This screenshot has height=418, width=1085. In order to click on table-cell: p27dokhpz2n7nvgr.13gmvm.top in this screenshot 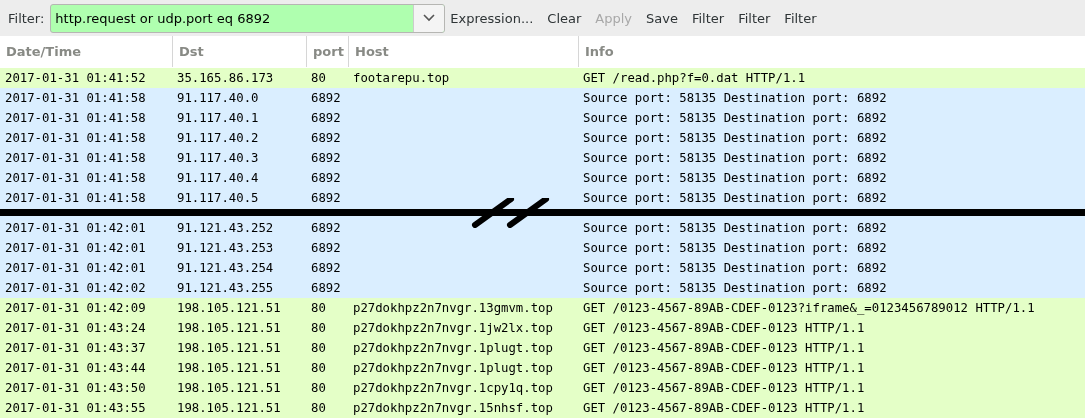, I will do `click(453, 308)`.